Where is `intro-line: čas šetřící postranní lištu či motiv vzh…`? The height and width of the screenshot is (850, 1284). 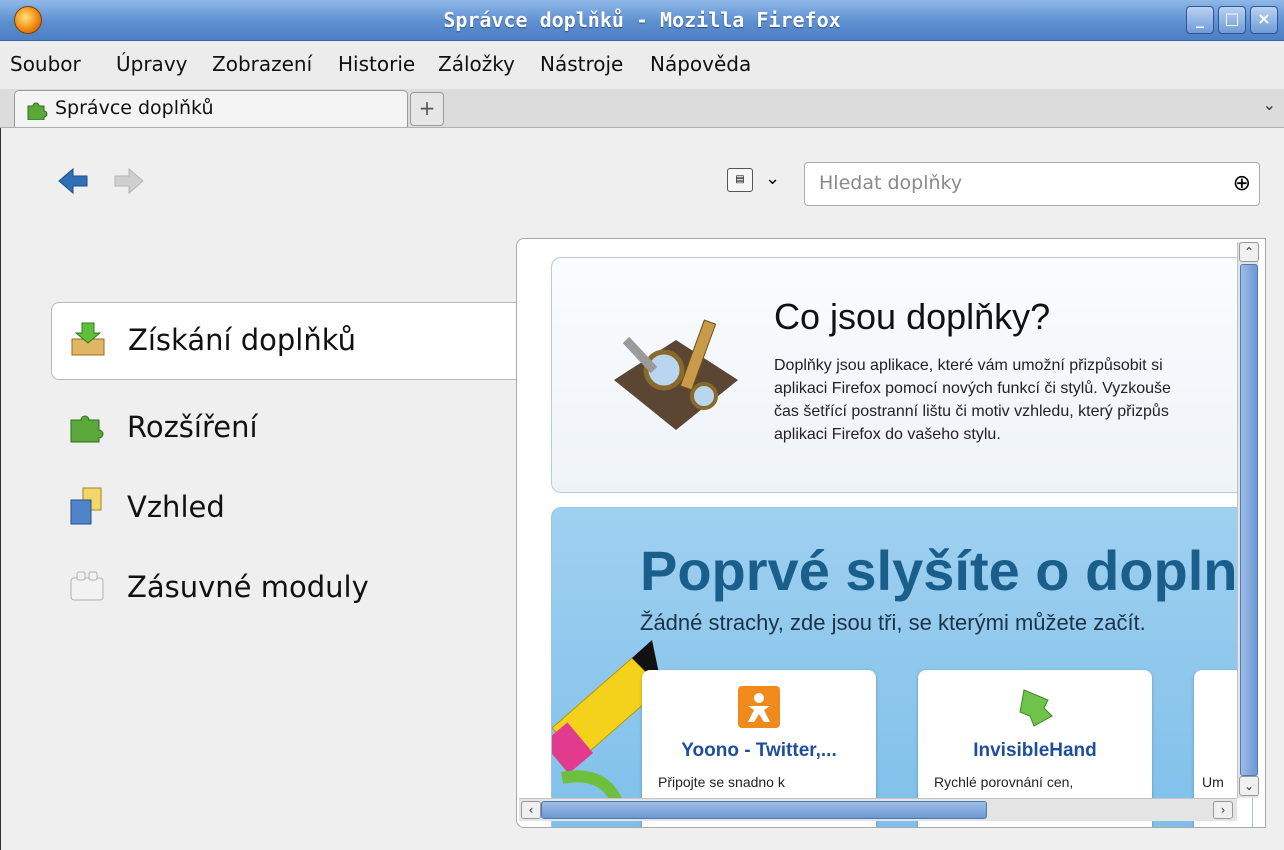
intro-line: čas šetřící postranní lištu či motiv vzh… is located at coordinates (971, 411).